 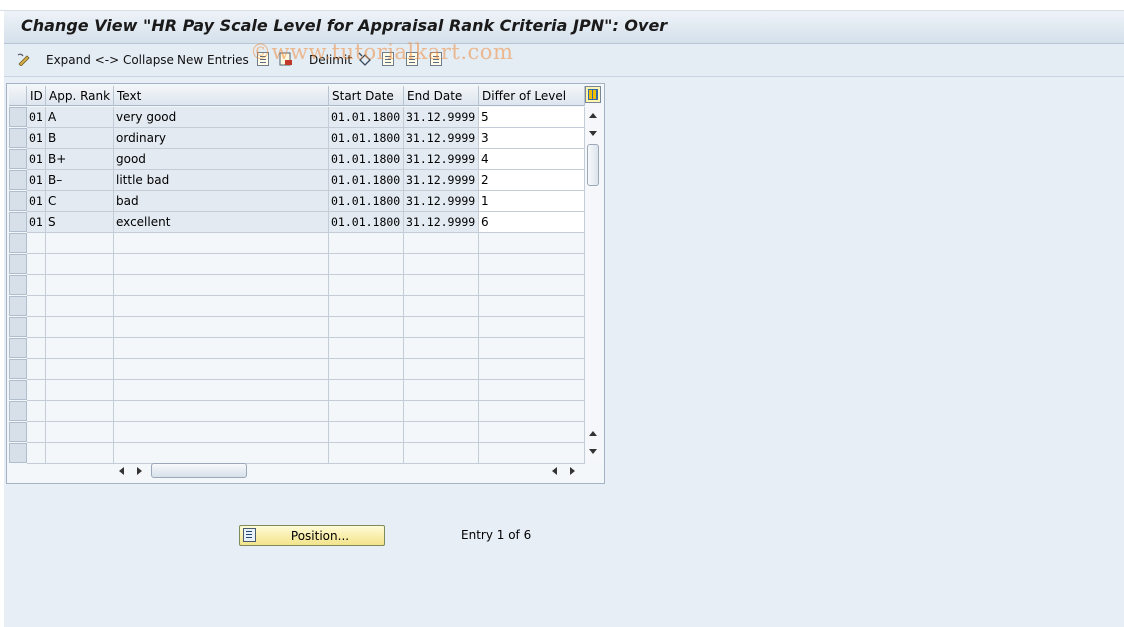 I want to click on cell-app-rank: B–, so click(x=80, y=180).